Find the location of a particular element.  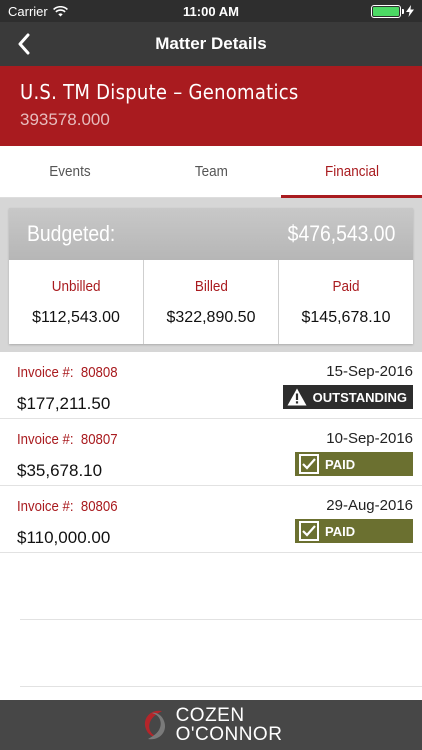

warning-icon is located at coordinates (297, 397).